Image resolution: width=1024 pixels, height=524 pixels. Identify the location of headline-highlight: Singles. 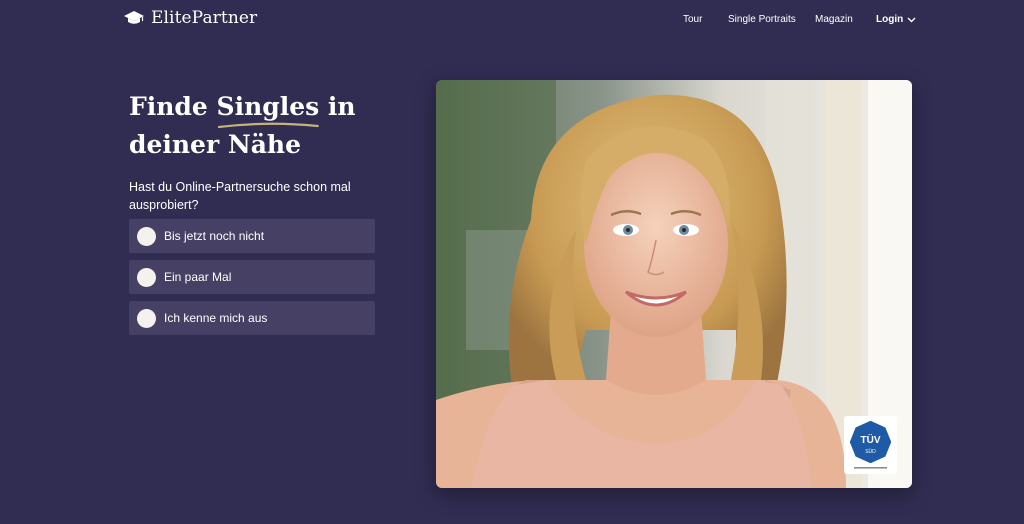
(268, 108).